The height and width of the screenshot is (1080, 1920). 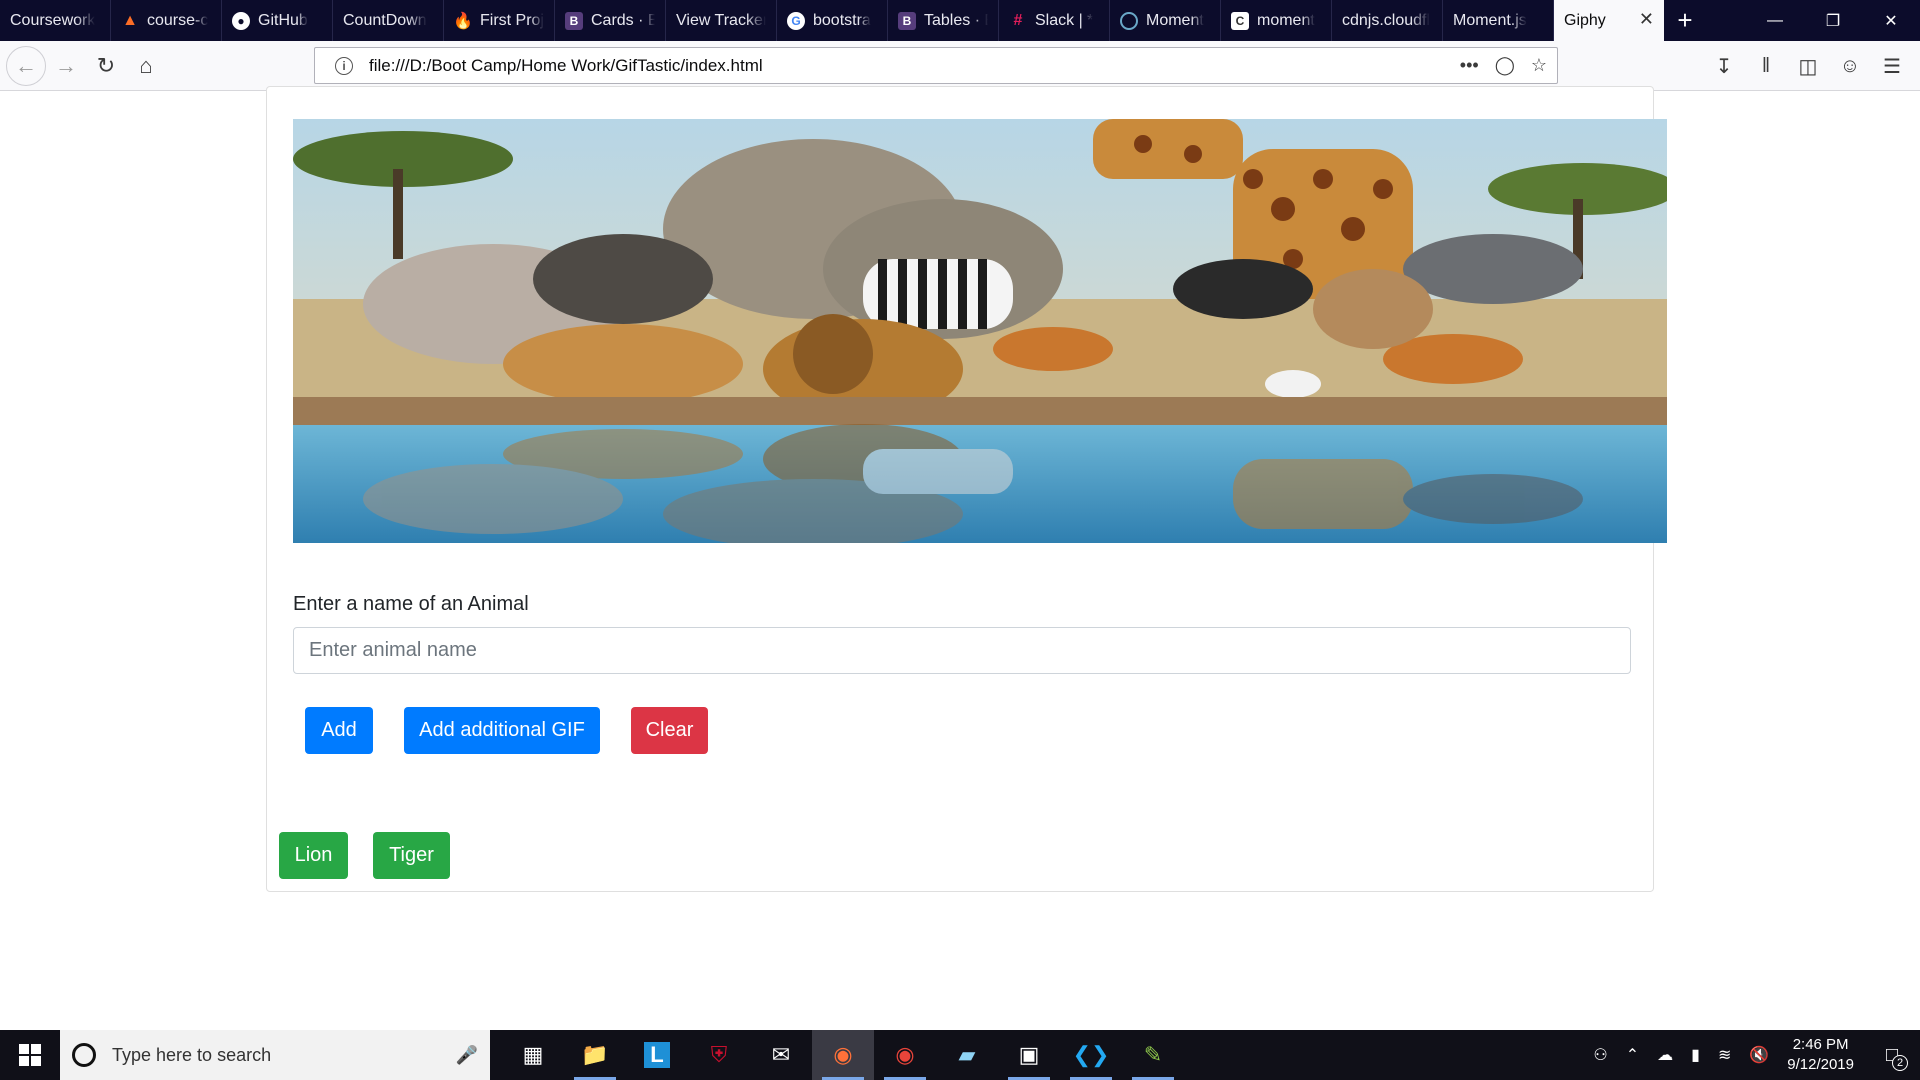 What do you see at coordinates (669, 730) in the screenshot?
I see `clear-button: Clear` at bounding box center [669, 730].